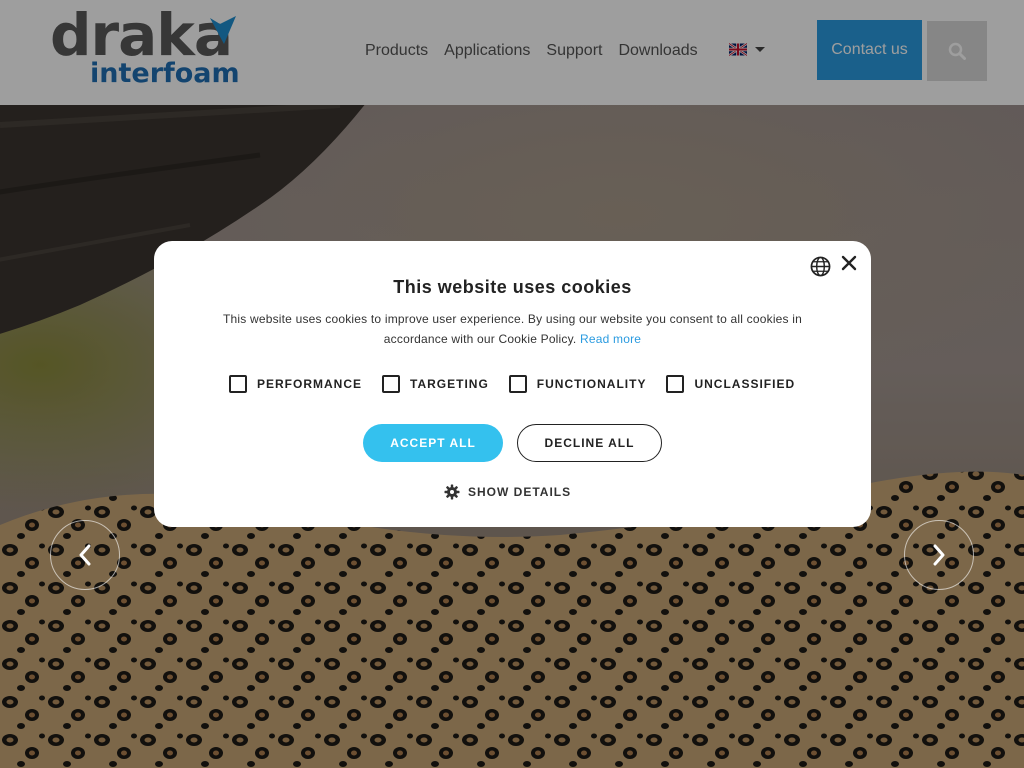  What do you see at coordinates (591, 384) in the screenshot?
I see `checkbox-label: FUNCTIONALITY` at bounding box center [591, 384].